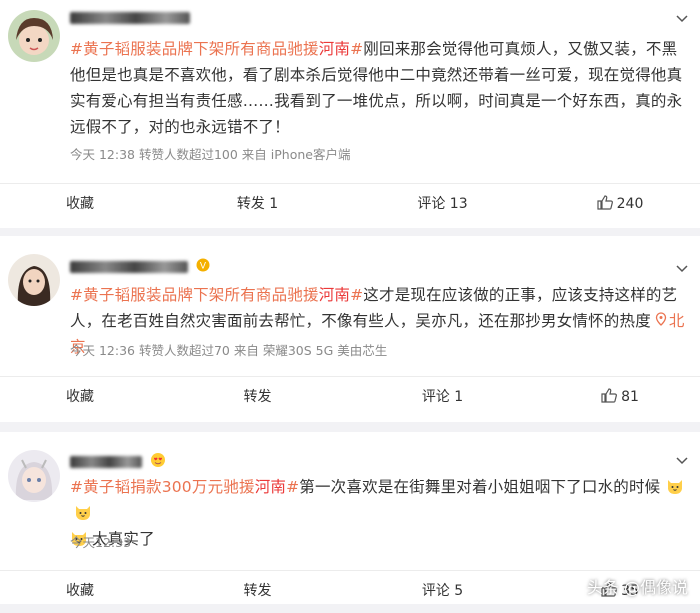 The height and width of the screenshot is (613, 700). What do you see at coordinates (620, 397) in the screenshot?
I see `like-button: 81` at bounding box center [620, 397].